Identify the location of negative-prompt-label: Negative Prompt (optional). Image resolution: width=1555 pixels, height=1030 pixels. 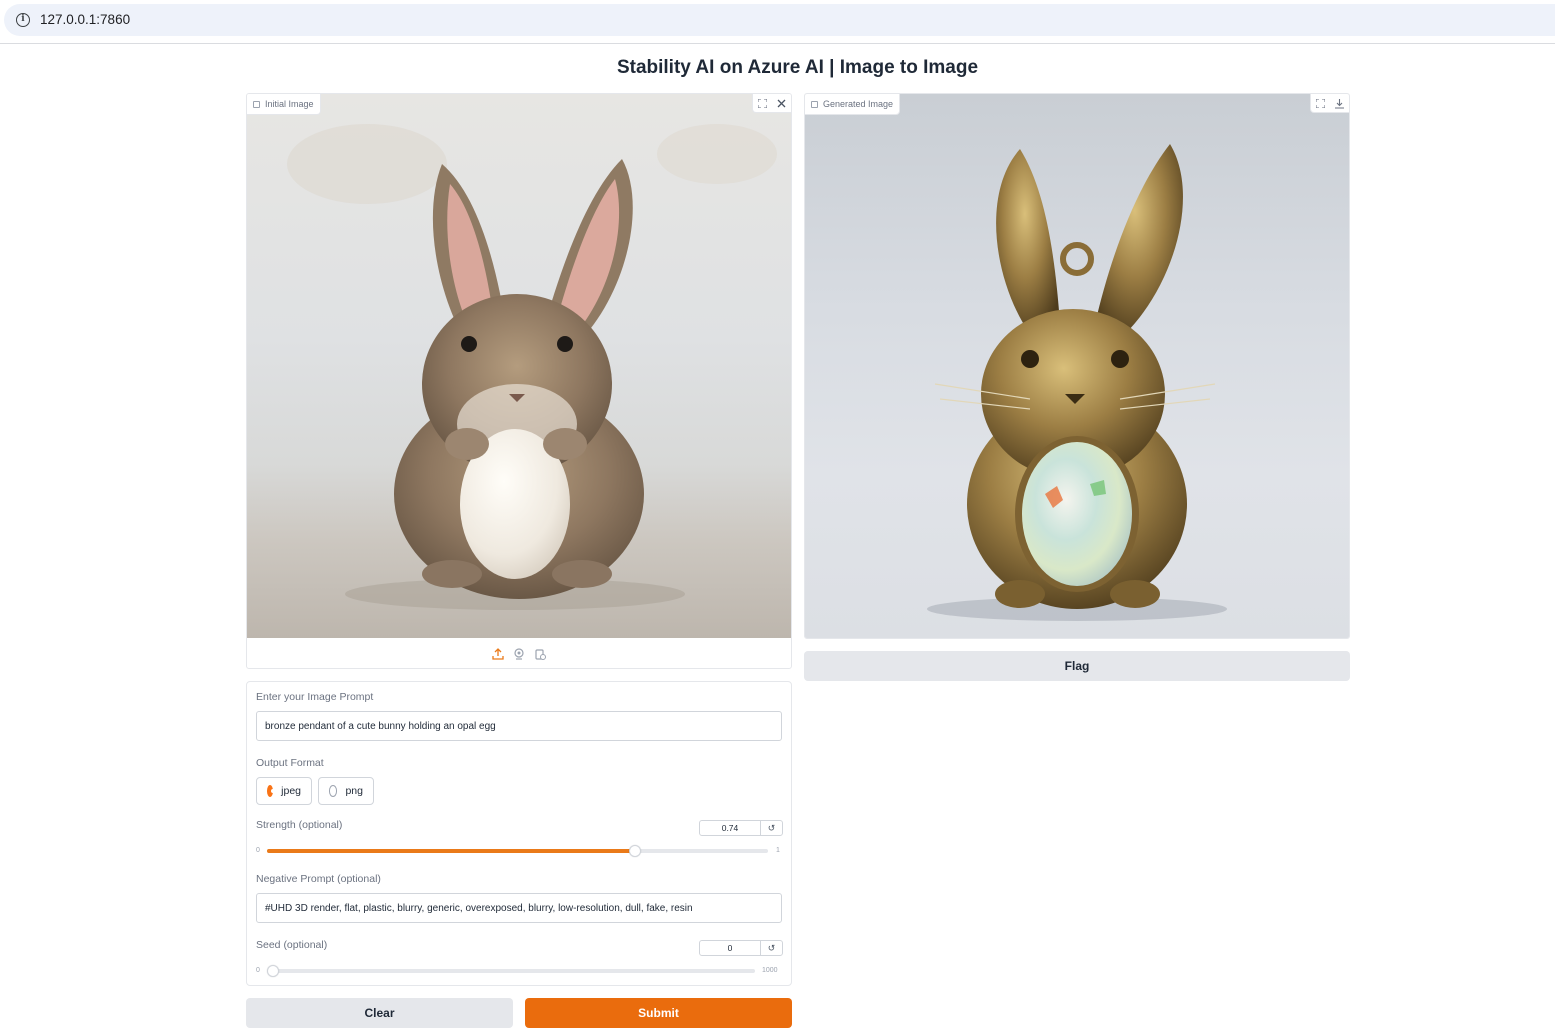
(318, 879).